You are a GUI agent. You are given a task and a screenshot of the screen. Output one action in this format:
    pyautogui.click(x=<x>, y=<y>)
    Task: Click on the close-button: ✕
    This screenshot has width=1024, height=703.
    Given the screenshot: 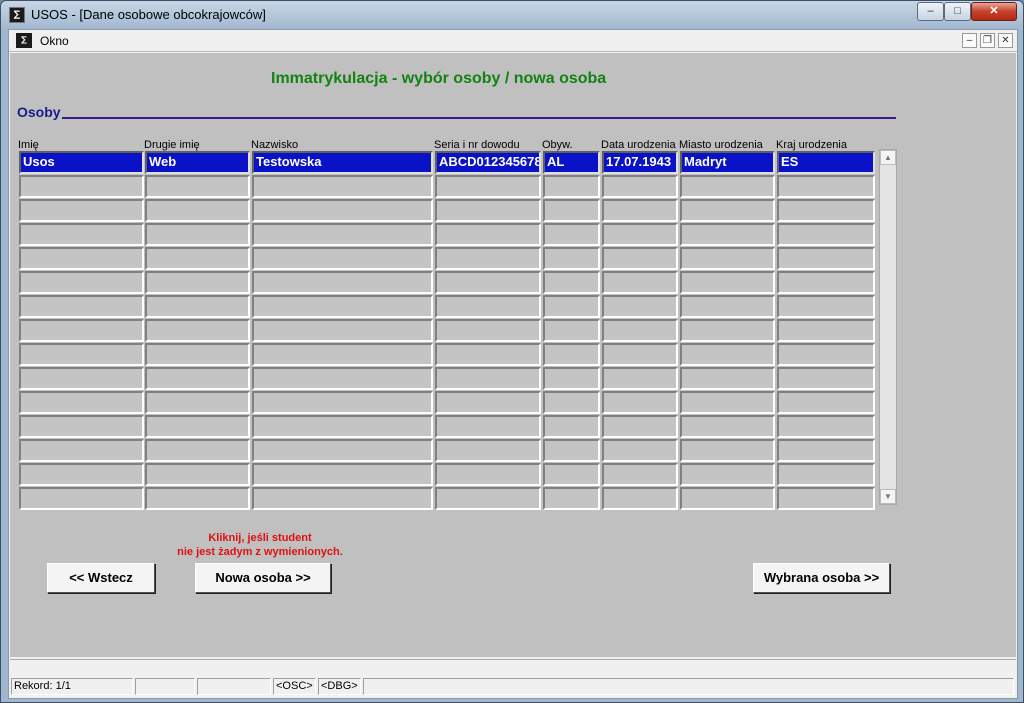 What is the action you would take?
    pyautogui.click(x=994, y=11)
    